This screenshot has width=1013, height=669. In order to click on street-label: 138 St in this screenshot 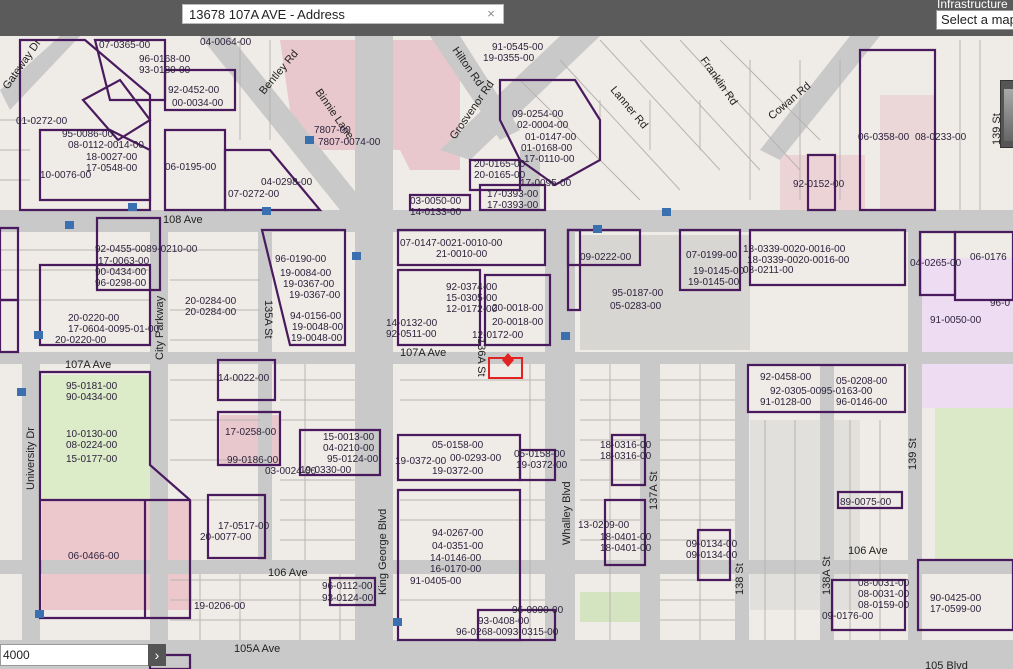, I will do `click(740, 579)`.